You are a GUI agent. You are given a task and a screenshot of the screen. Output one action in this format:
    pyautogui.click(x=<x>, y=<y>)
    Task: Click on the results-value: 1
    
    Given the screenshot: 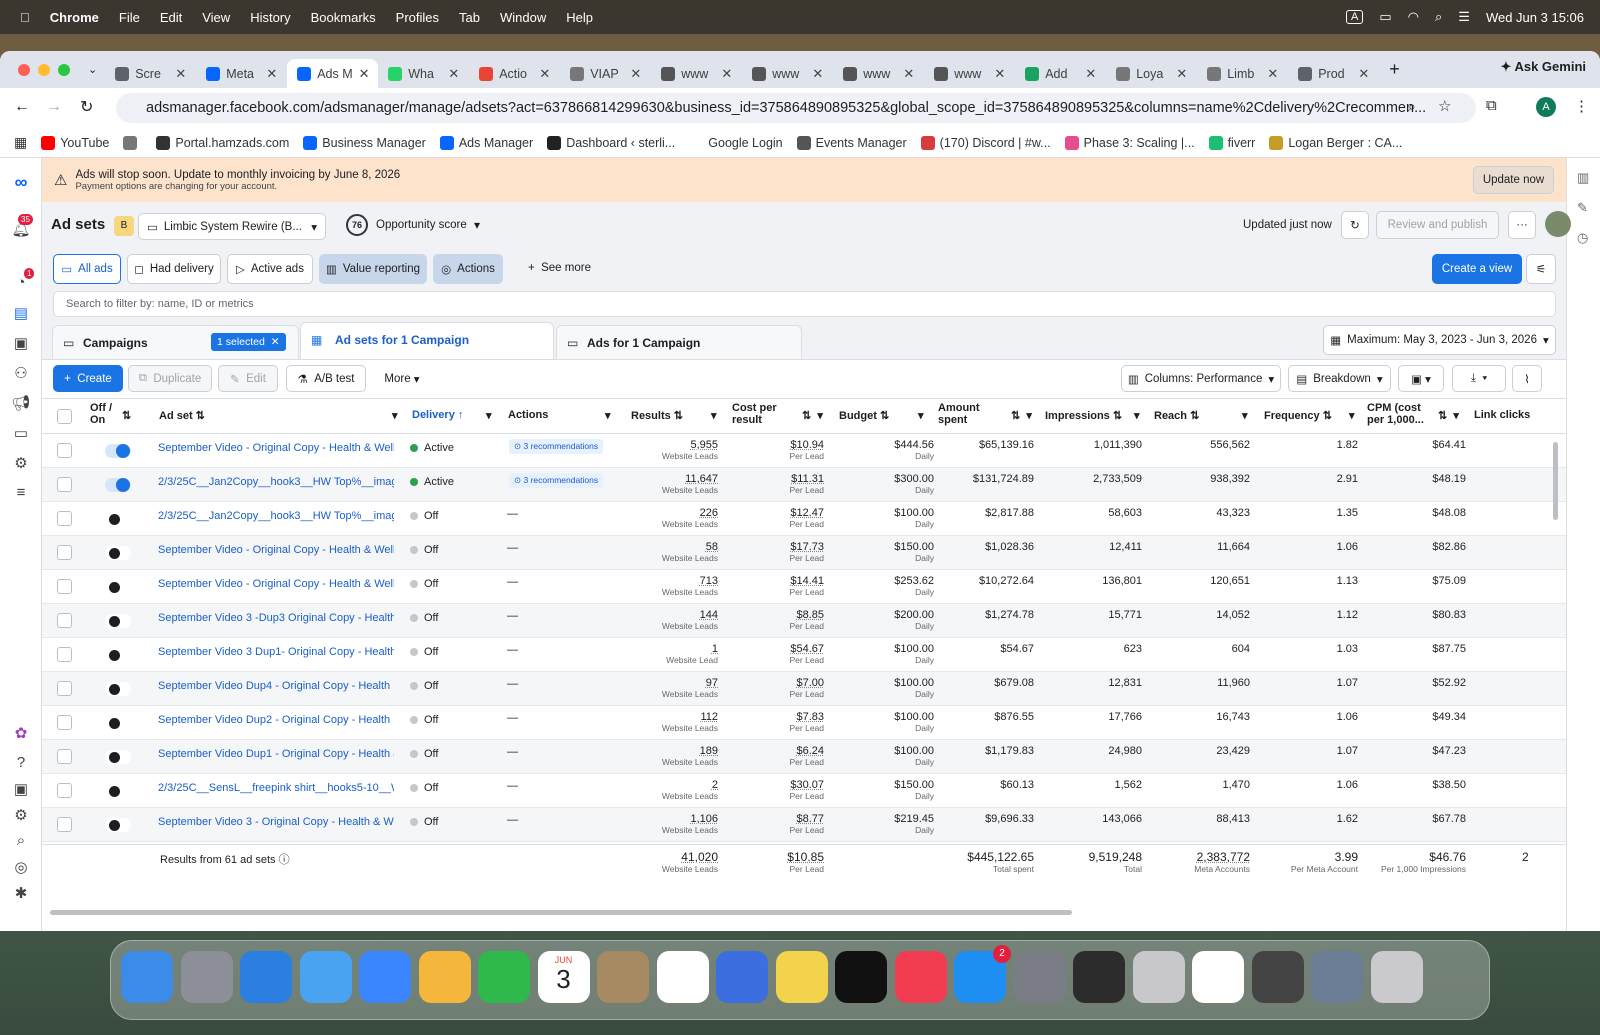 What is the action you would take?
    pyautogui.click(x=660, y=649)
    